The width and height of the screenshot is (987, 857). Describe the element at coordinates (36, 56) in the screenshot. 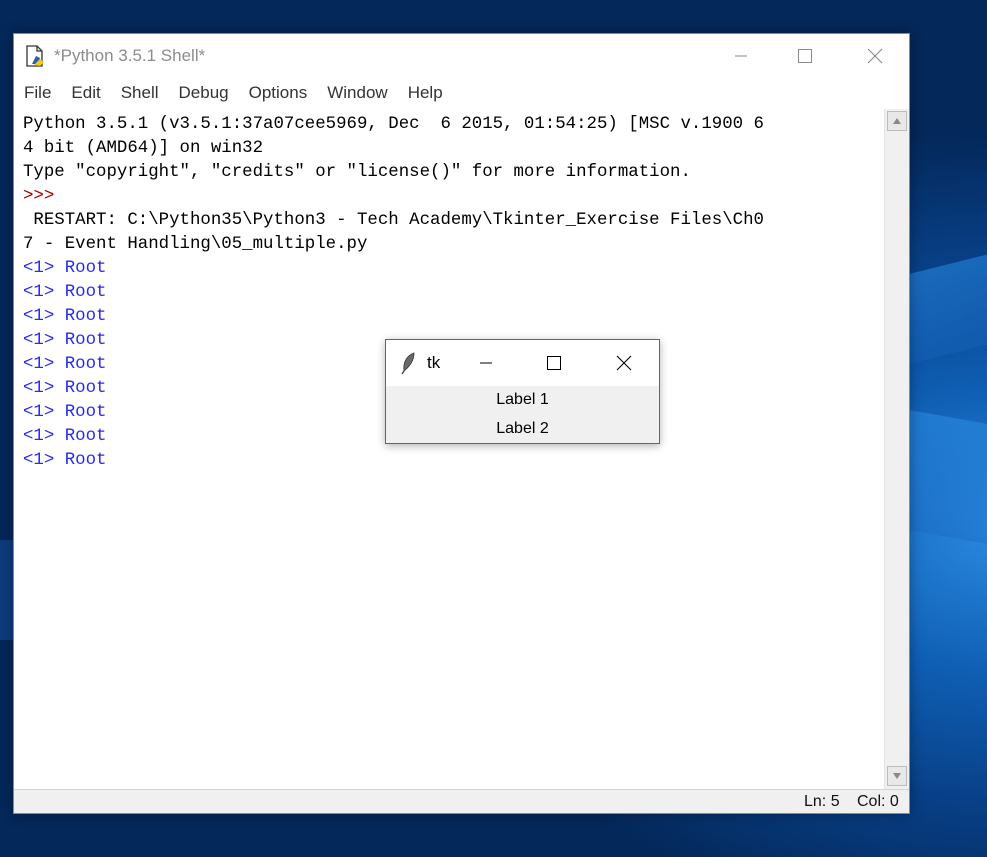

I see `python-idle-icon` at that location.